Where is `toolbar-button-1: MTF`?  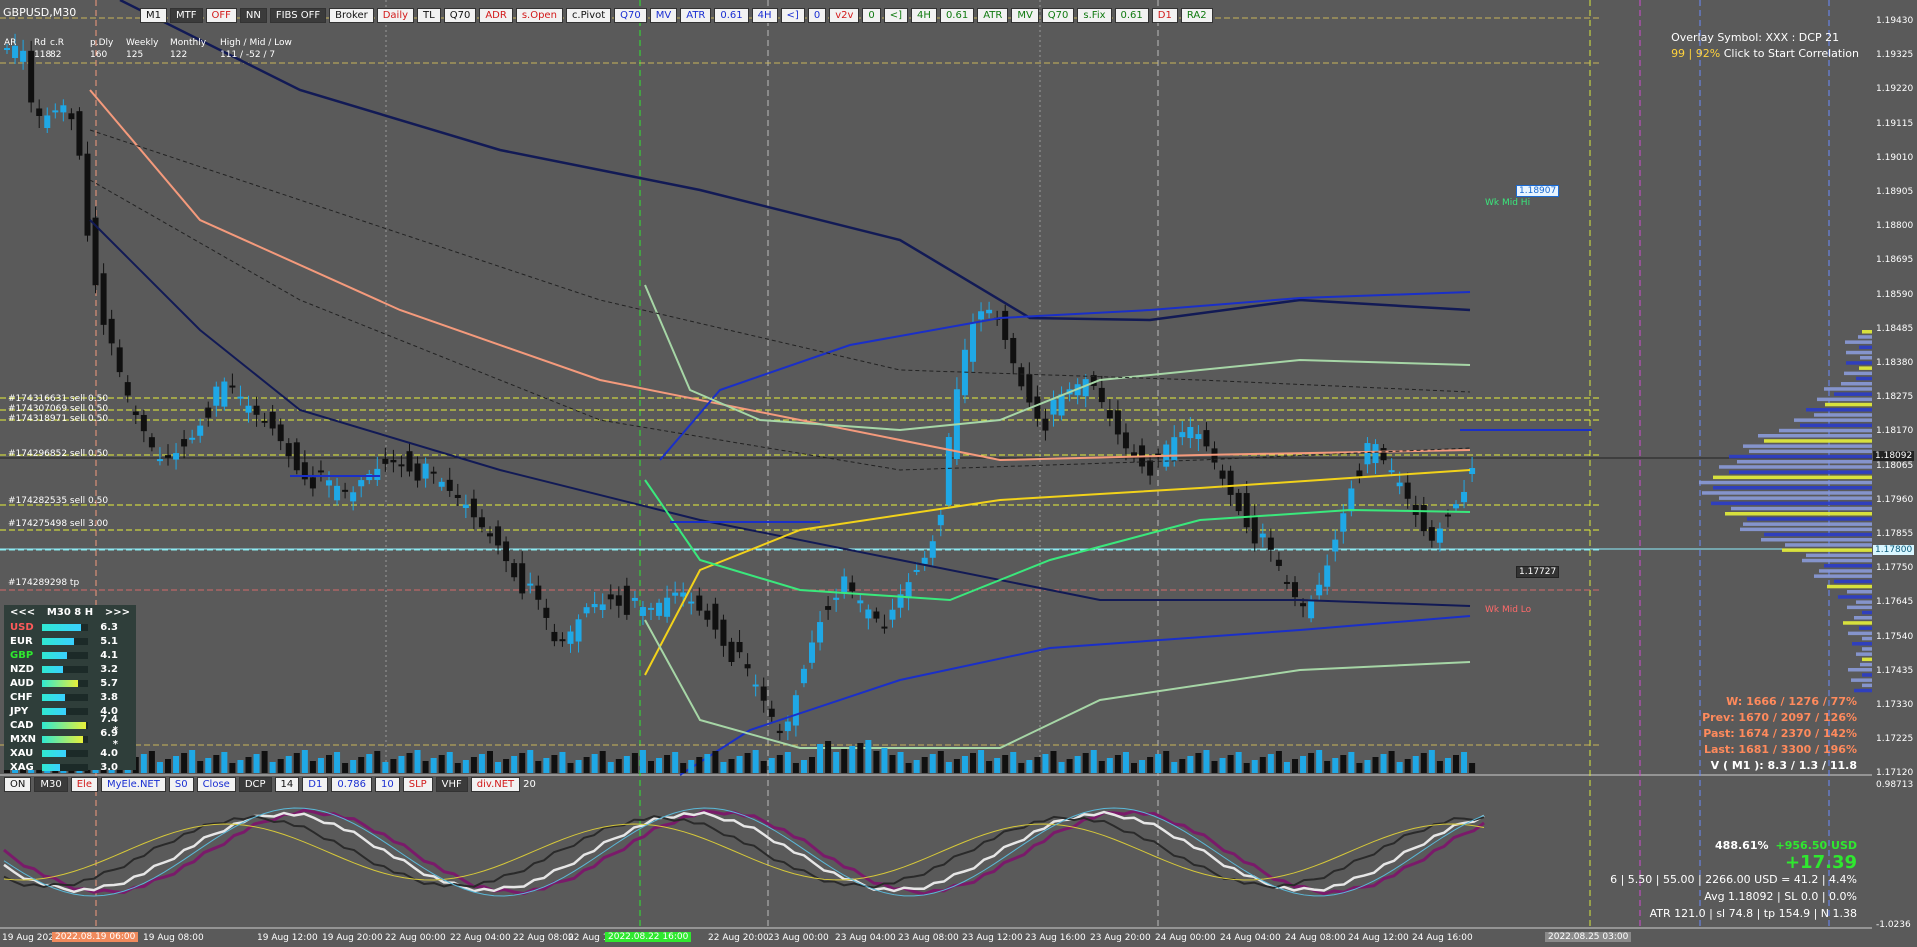 toolbar-button-1: MTF is located at coordinates (186, 15).